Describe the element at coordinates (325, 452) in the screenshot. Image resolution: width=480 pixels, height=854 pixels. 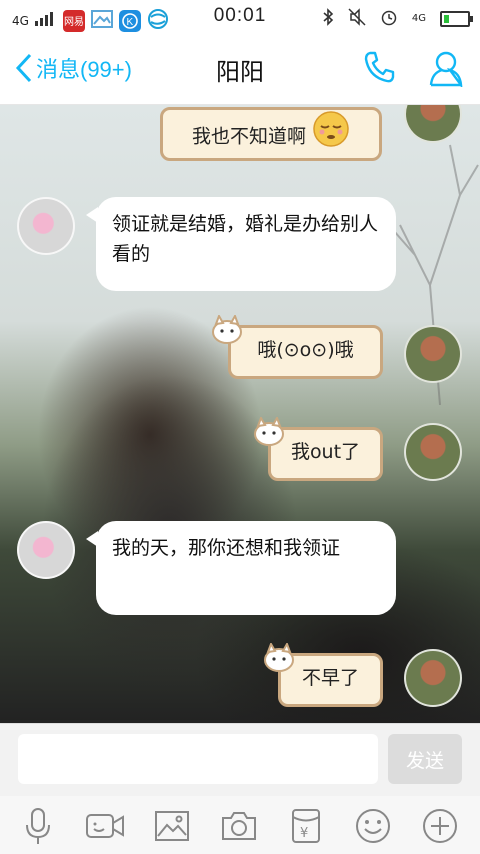
I see `message-text: 我out了` at that location.